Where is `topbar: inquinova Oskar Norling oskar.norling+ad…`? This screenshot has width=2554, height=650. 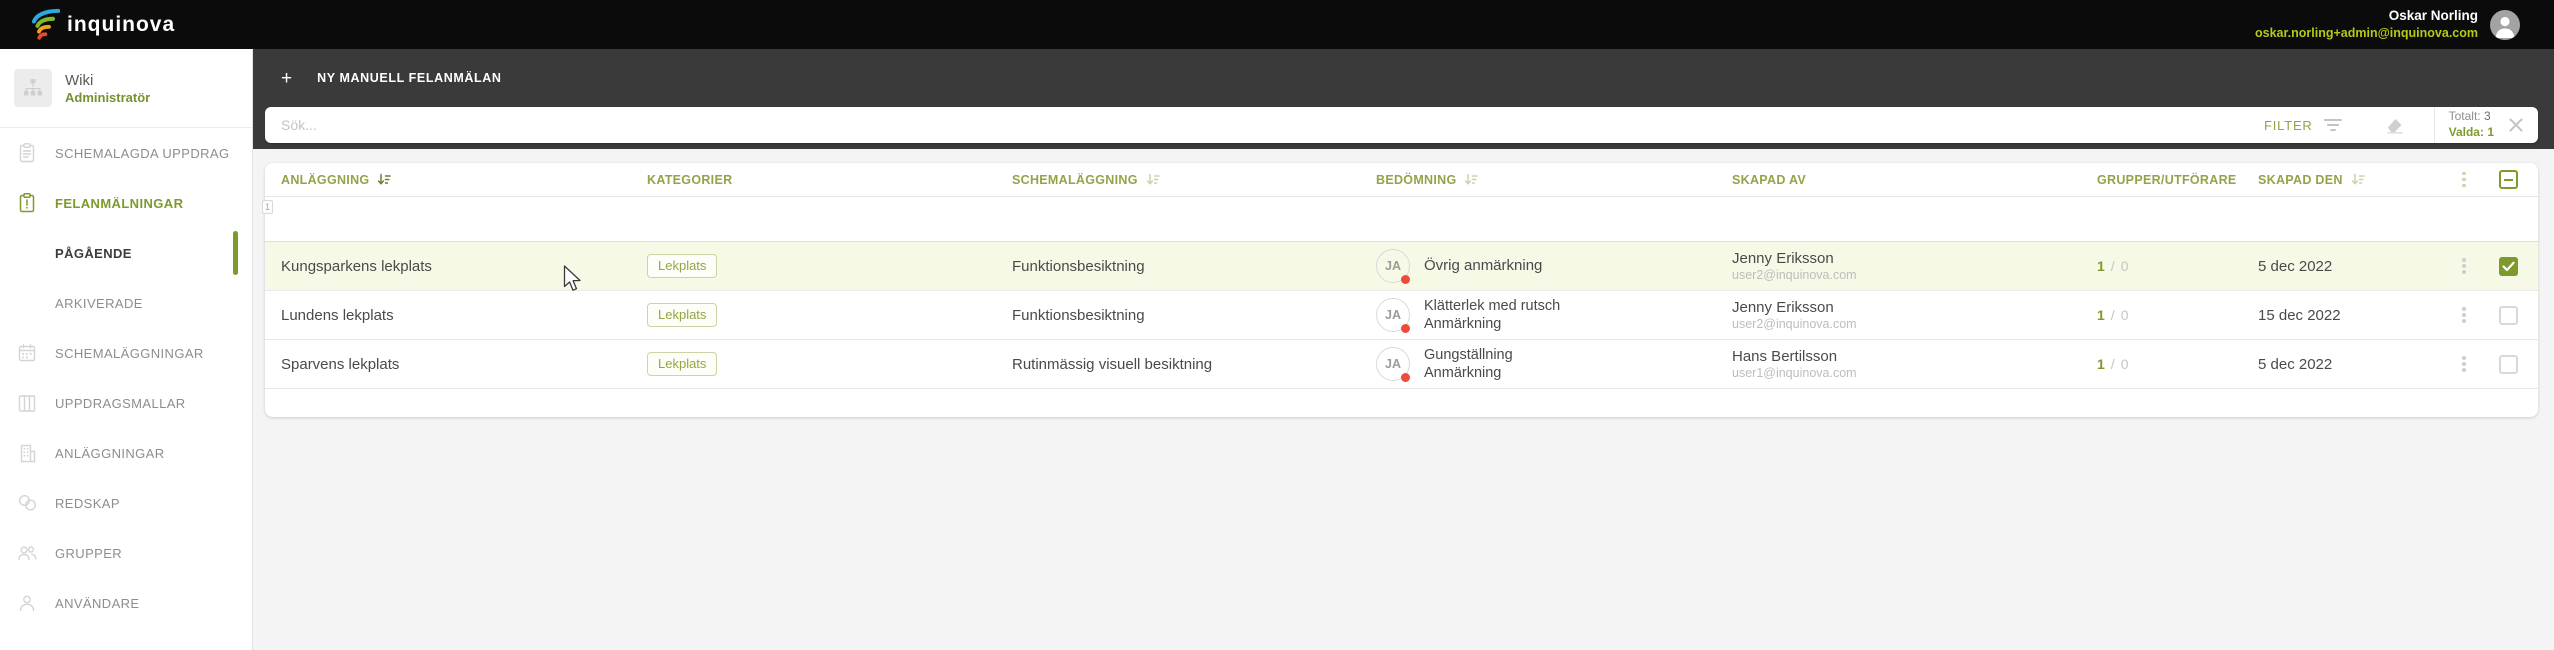 topbar: inquinova Oskar Norling oskar.norling+ad… is located at coordinates (1277, 24).